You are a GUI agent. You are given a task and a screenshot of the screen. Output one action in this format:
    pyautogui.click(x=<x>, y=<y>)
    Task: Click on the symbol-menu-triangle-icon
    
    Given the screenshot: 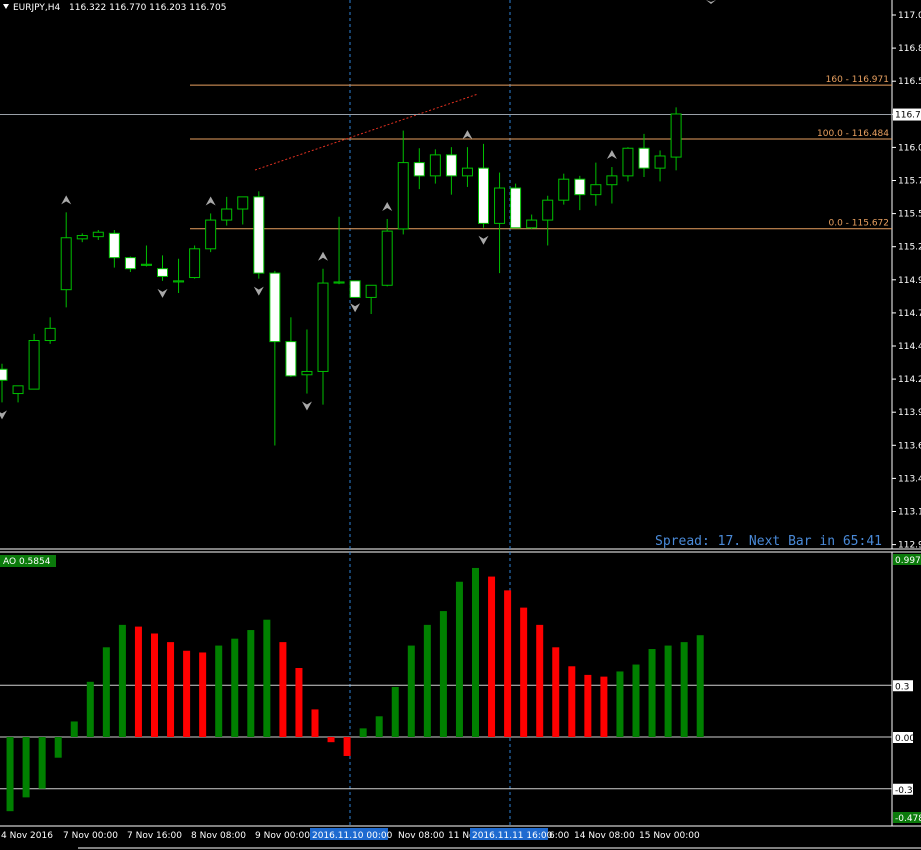 What is the action you would take?
    pyautogui.click(x=6, y=6)
    